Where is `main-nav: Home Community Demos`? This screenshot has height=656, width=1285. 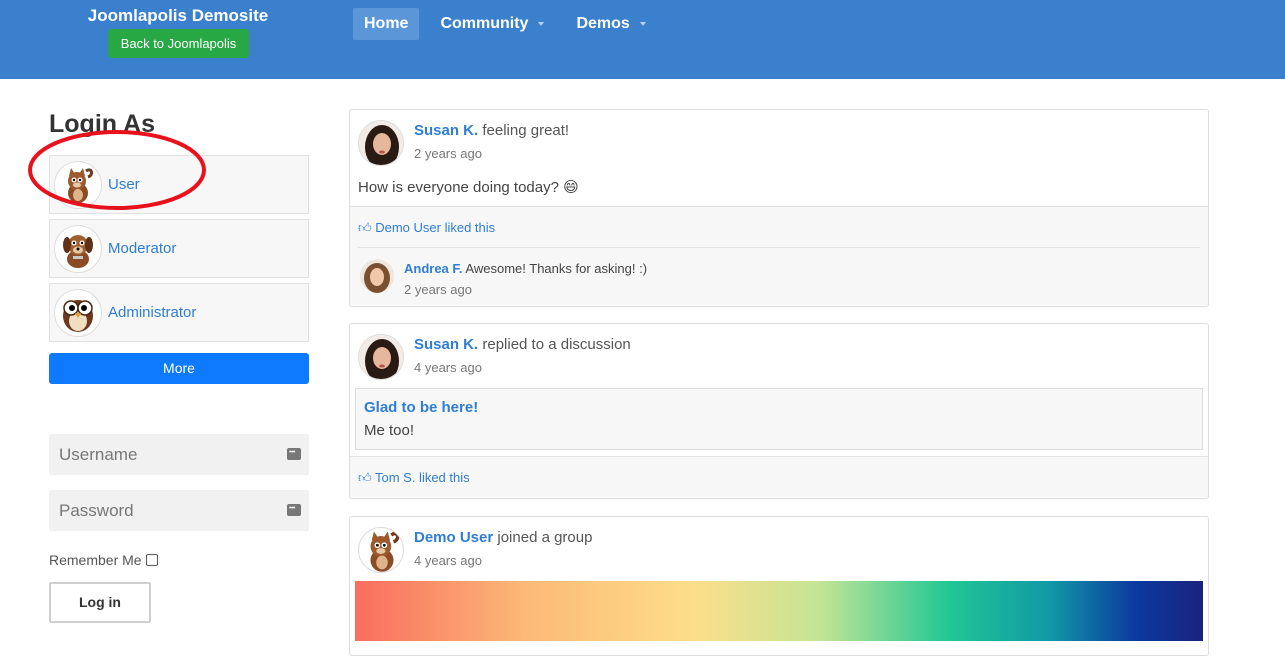
main-nav: Home Community Demos is located at coordinates (510, 24).